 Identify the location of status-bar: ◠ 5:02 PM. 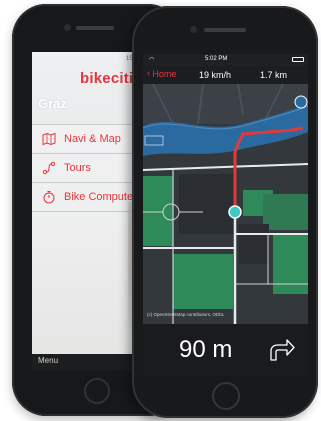
(225, 60).